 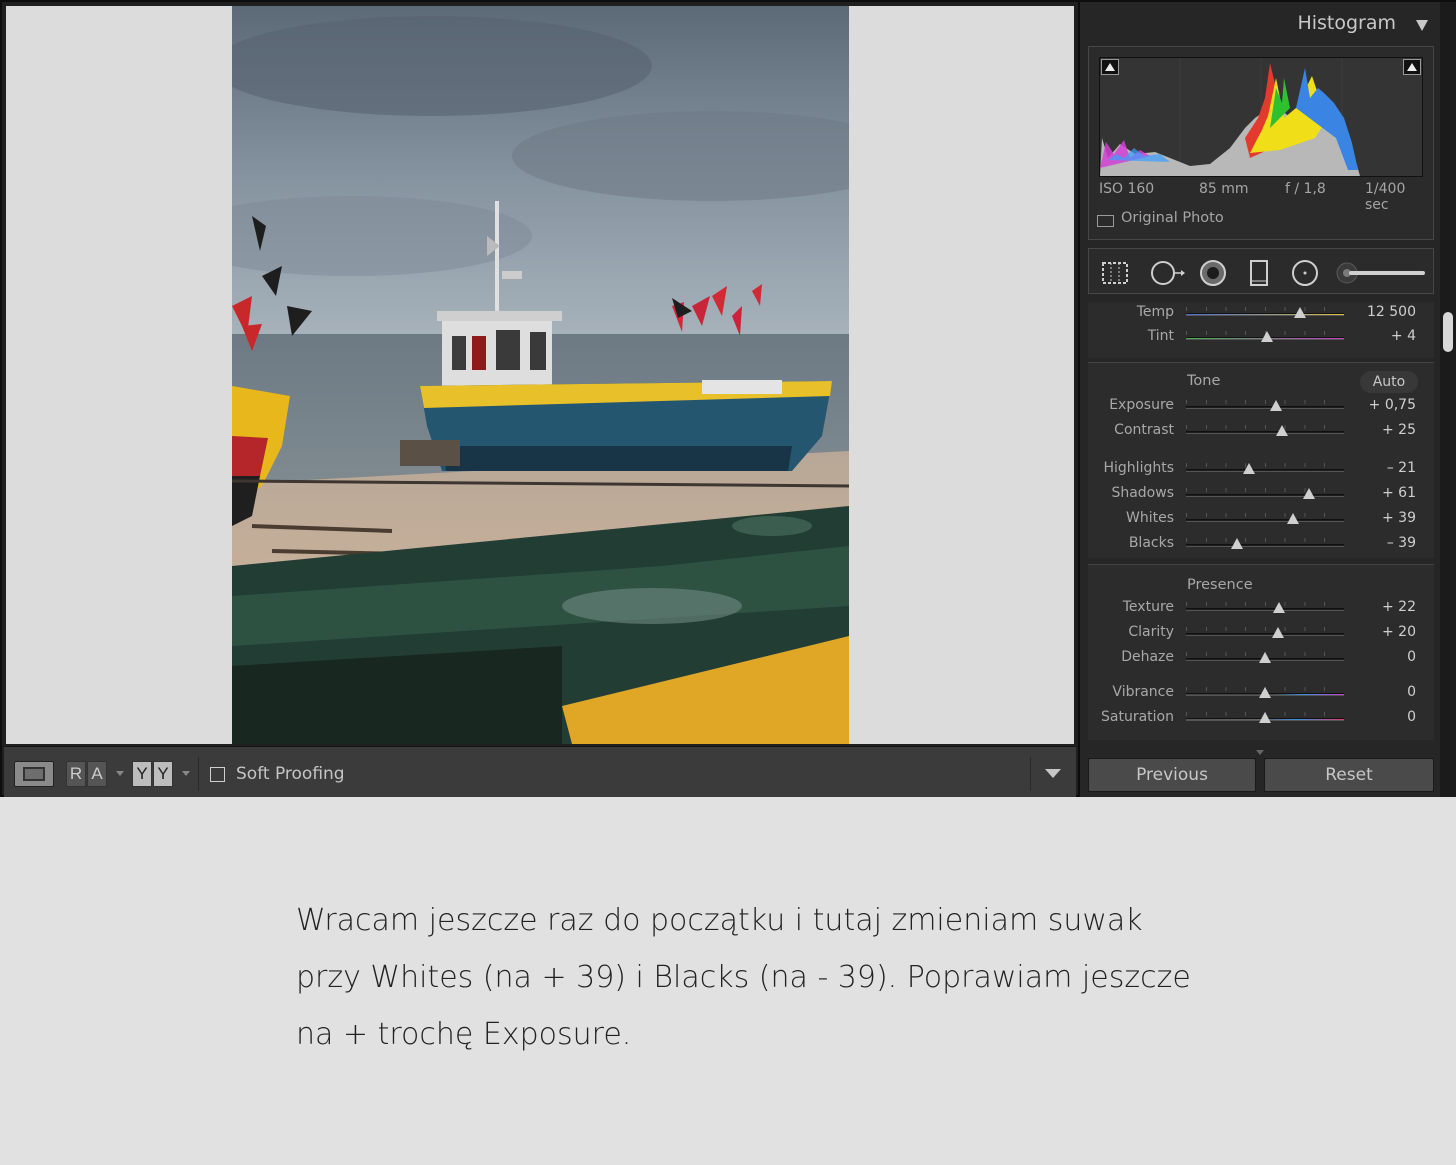 I want to click on blacks-value: – 39, so click(x=1401, y=543).